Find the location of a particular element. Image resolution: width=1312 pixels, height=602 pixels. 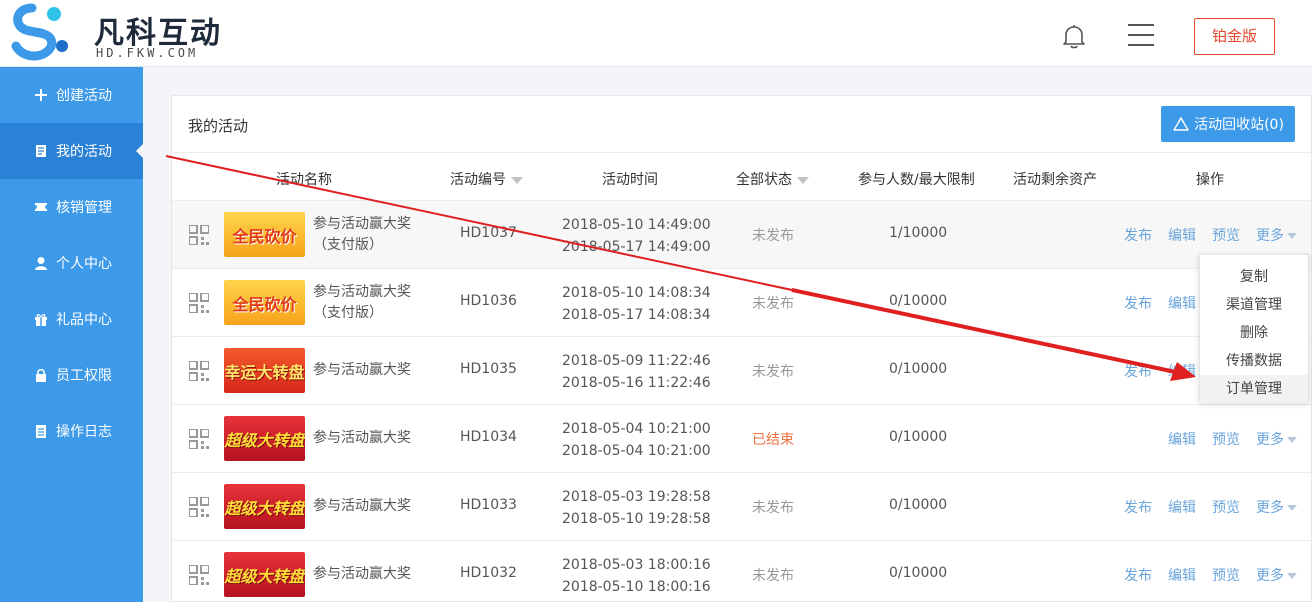

column-header-status: 全部状态 is located at coordinates (772, 179).